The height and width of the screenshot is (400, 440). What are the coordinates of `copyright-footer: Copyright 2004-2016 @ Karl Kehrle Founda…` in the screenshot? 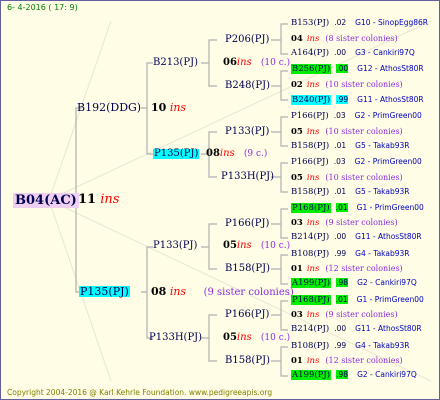 It's located at (140, 392).